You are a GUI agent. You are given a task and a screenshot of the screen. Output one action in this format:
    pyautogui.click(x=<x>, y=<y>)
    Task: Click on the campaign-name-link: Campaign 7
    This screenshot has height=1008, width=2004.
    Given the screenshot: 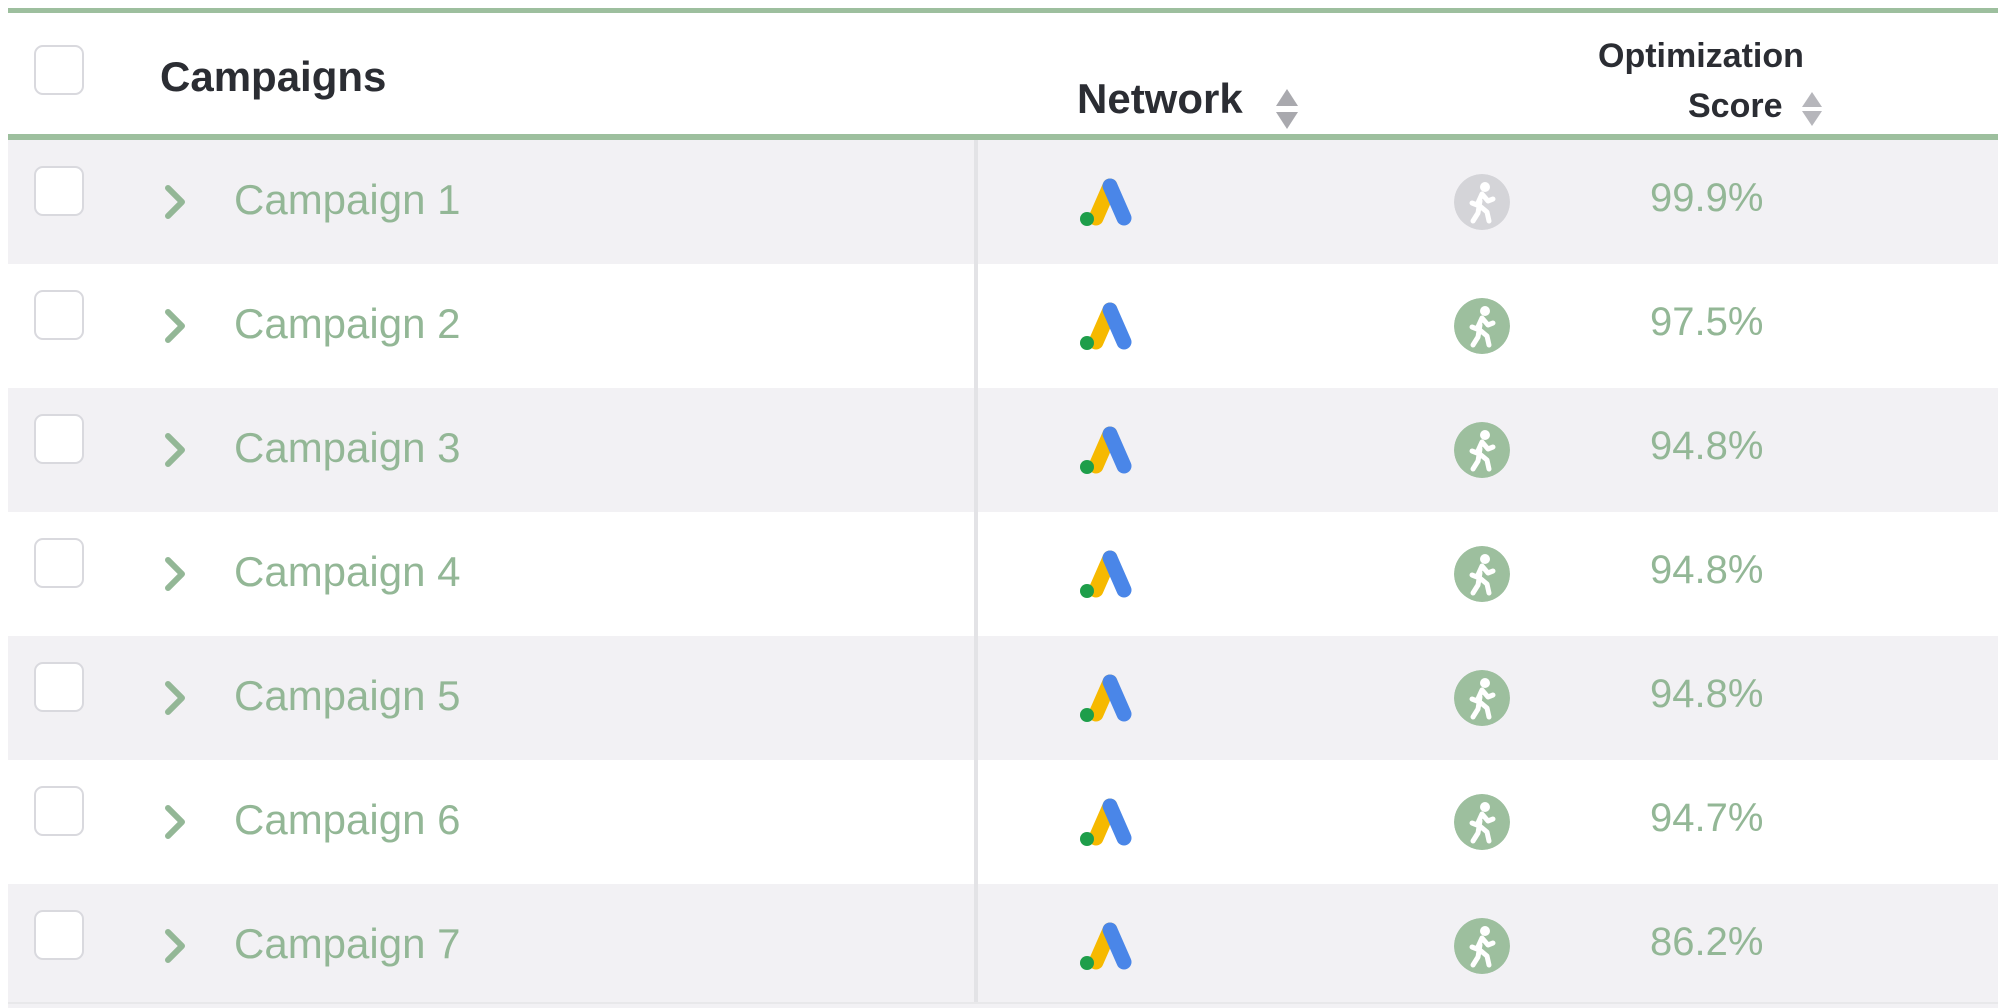 What is the action you would take?
    pyautogui.click(x=347, y=944)
    